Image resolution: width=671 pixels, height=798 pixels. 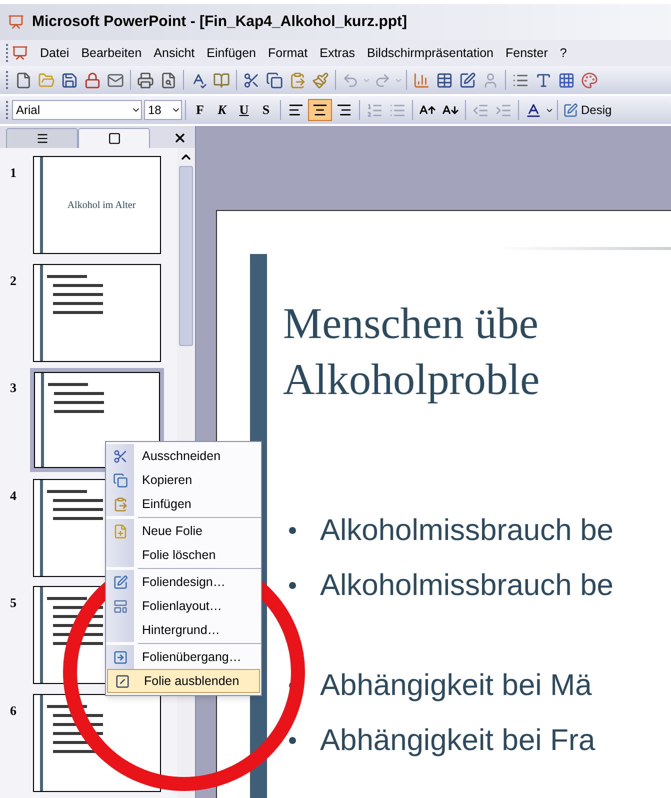 What do you see at coordinates (14, 281) in the screenshot?
I see `slide-number: 2` at bounding box center [14, 281].